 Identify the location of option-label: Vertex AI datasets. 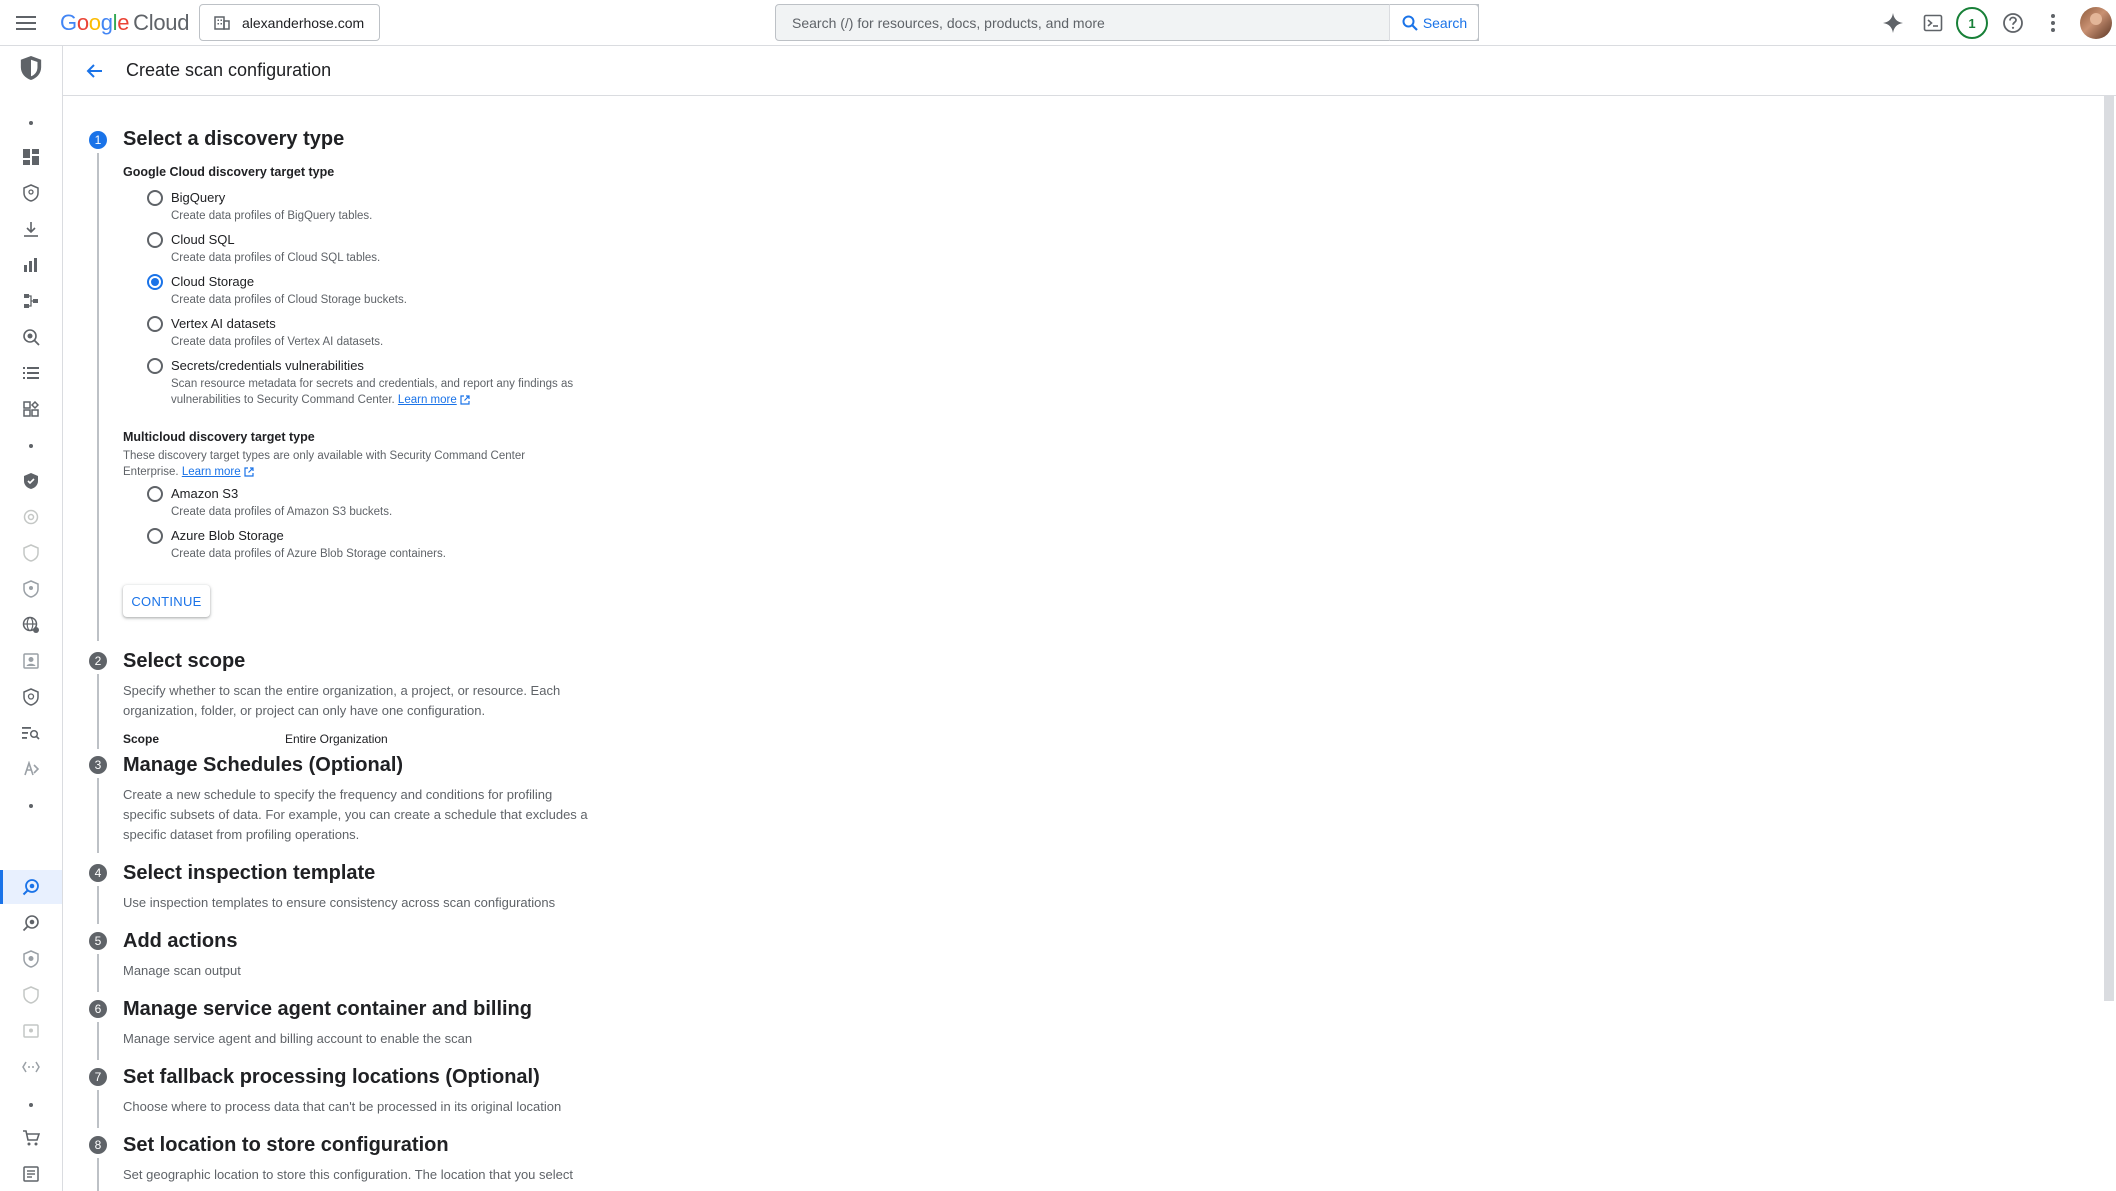
(223, 323).